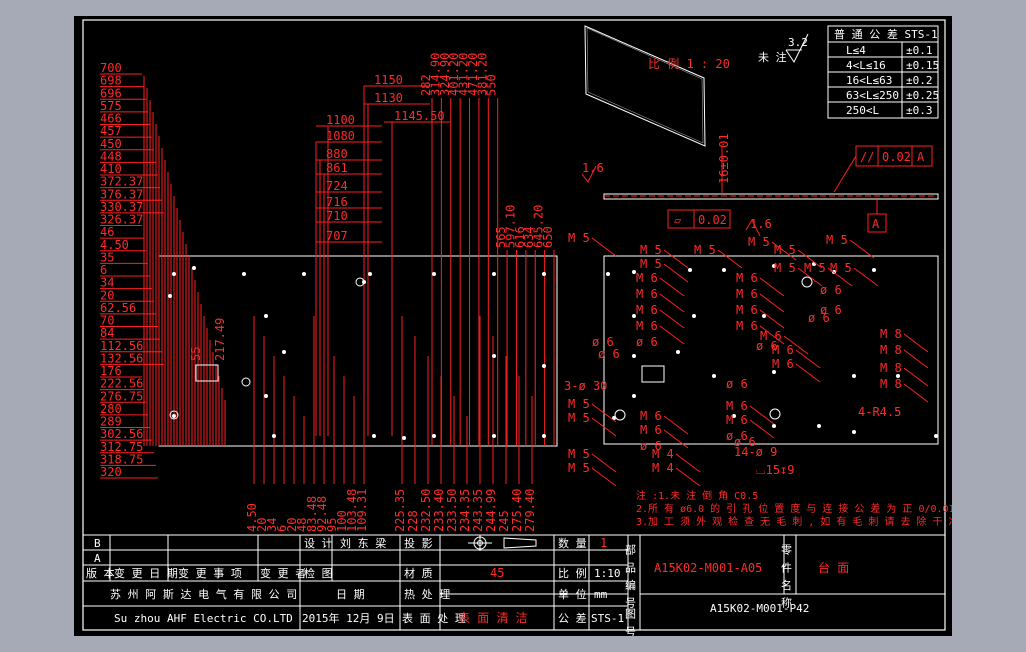 The width and height of the screenshot is (1026, 652). Describe the element at coordinates (478, 510) in the screenshot. I see `bottom-dim-label: 243.35` at that location.